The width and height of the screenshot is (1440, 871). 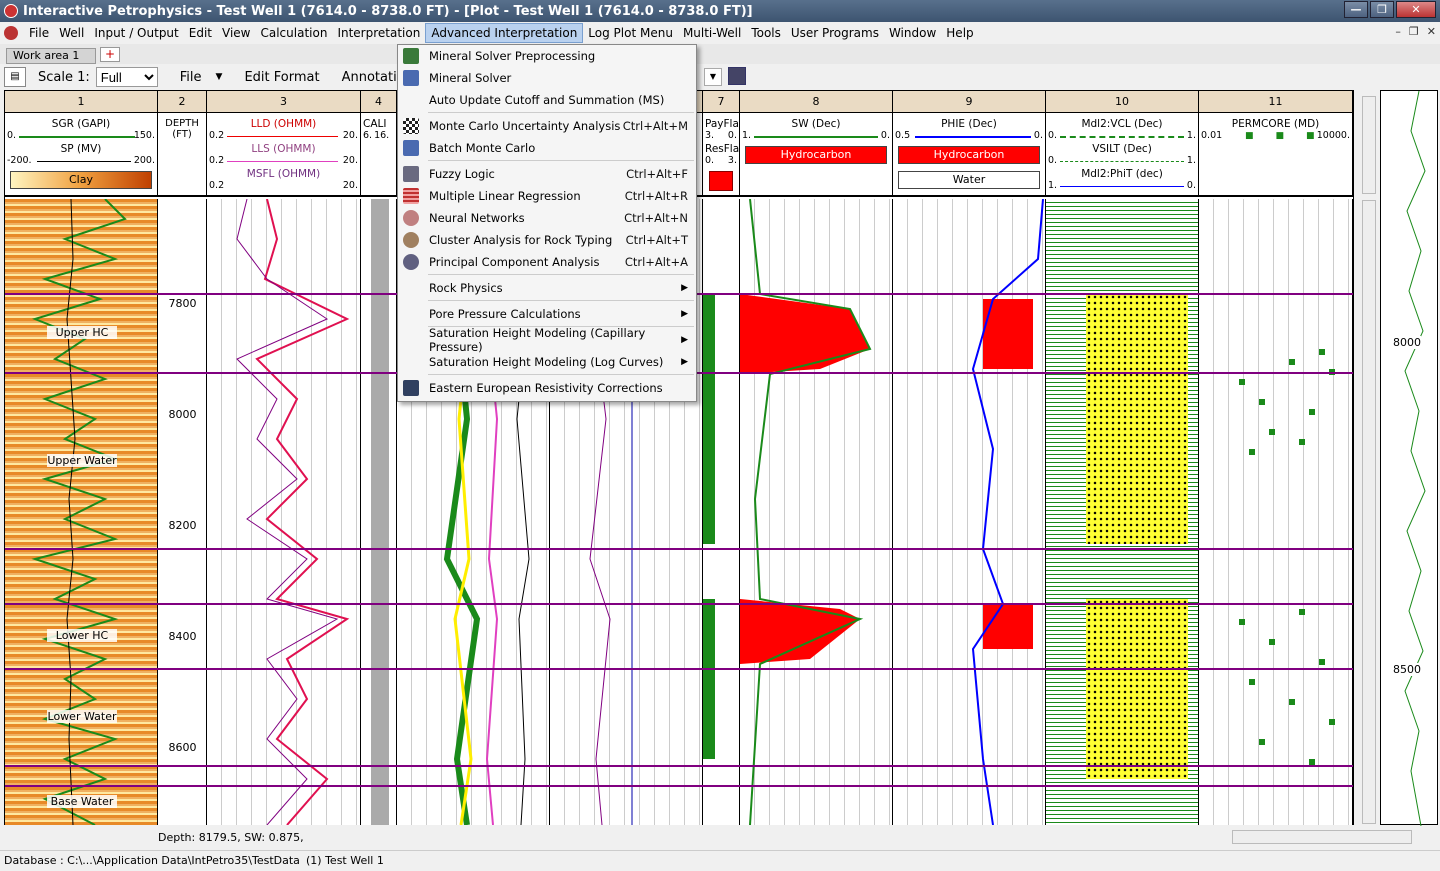 What do you see at coordinates (411, 56) in the screenshot?
I see `mineral-solver-preprocessing-icon` at bounding box center [411, 56].